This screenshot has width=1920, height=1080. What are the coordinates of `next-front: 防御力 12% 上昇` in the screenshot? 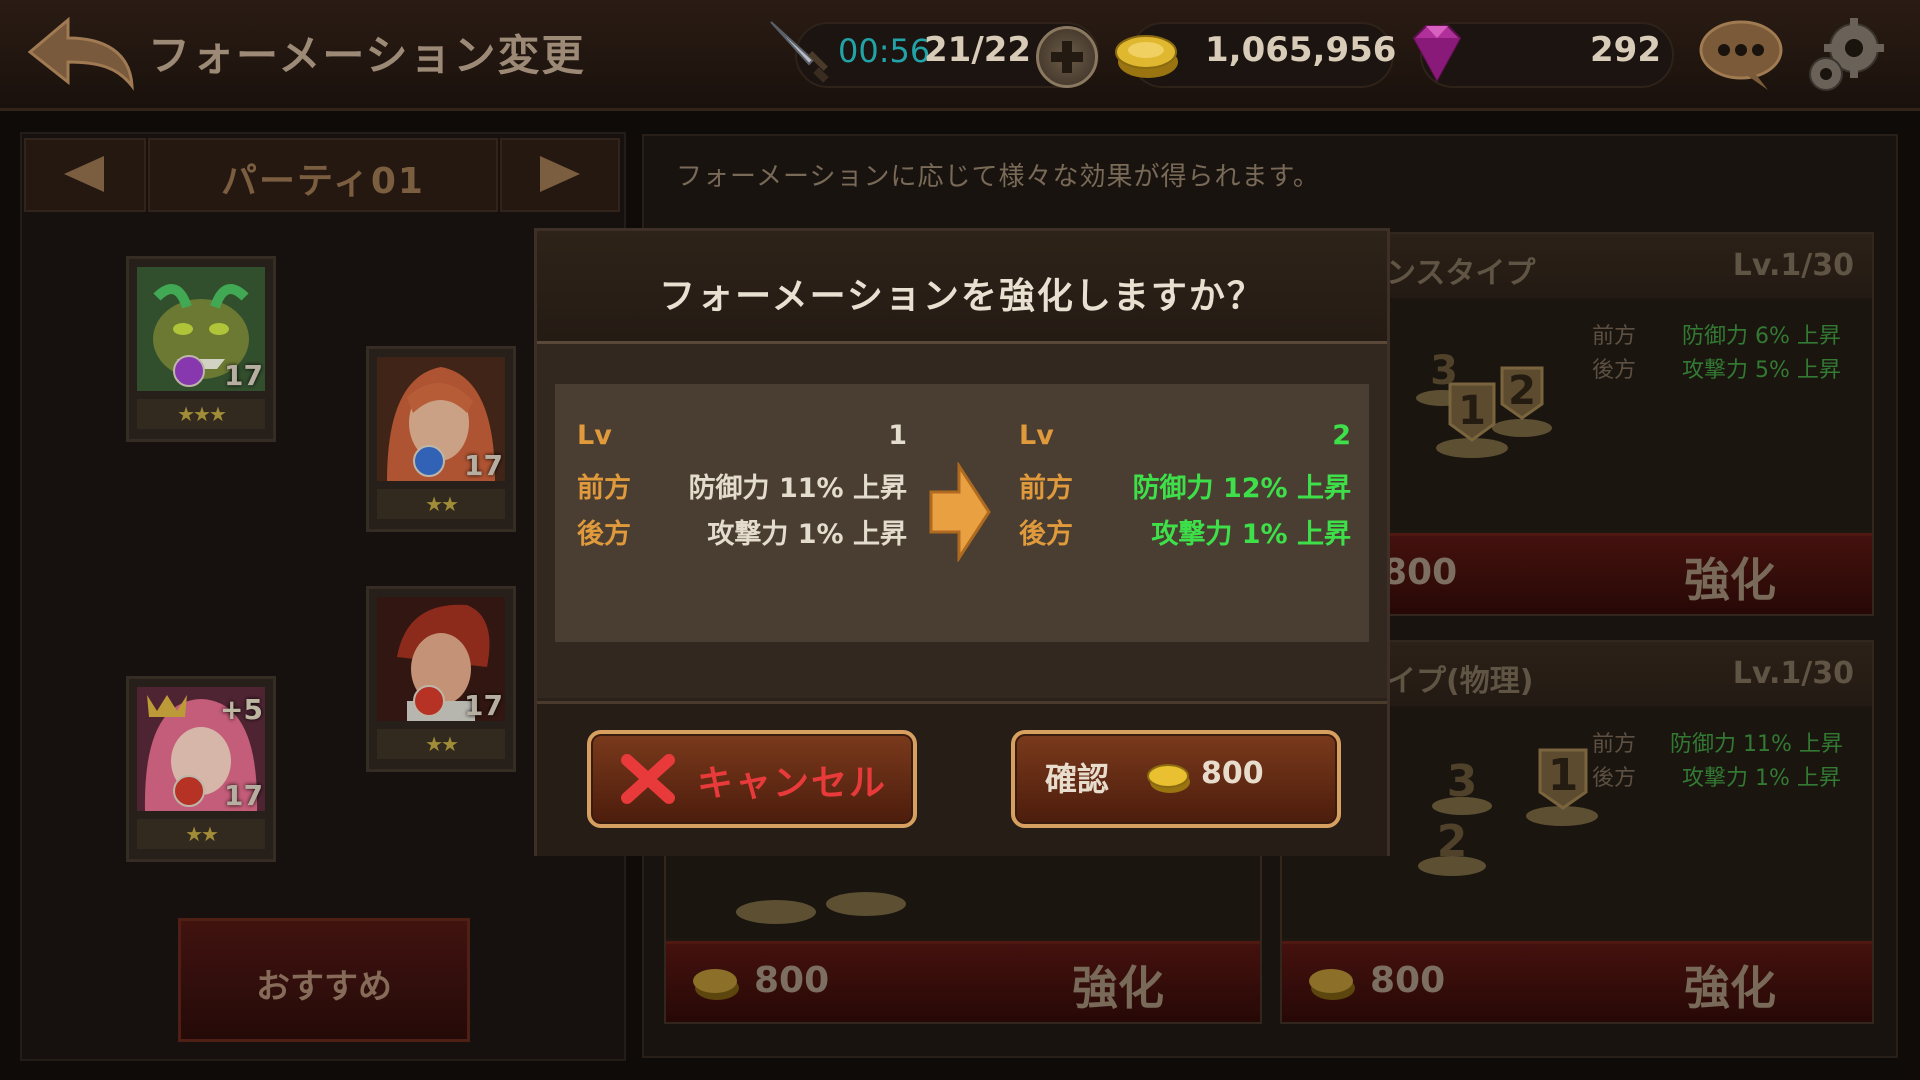 It's located at (1241, 488).